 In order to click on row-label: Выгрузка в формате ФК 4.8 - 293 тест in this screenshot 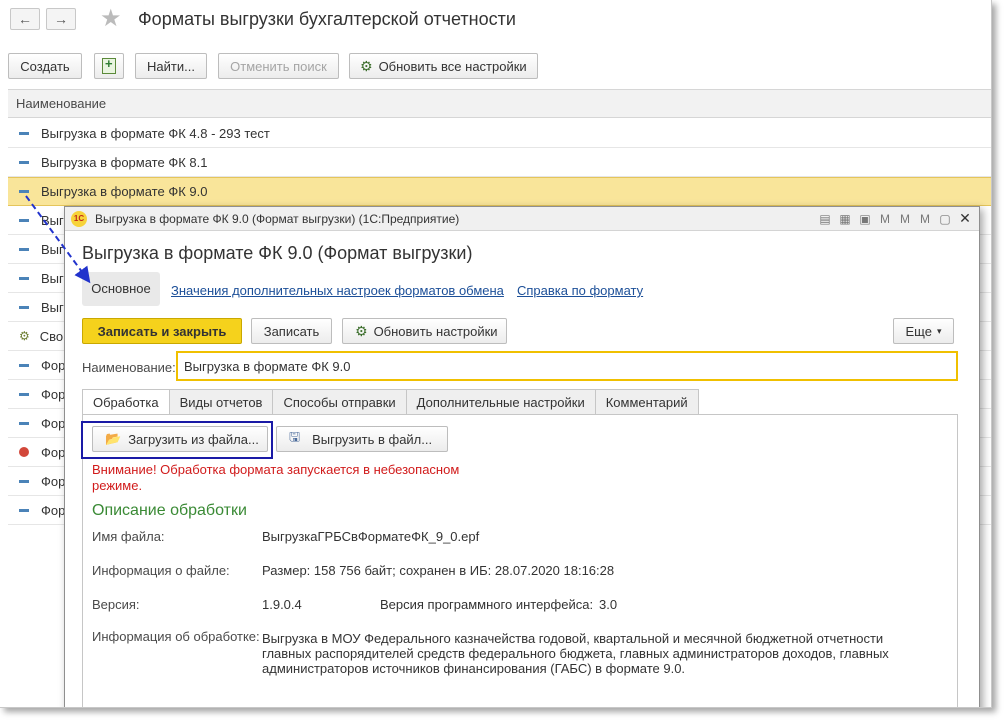, I will do `click(155, 133)`.